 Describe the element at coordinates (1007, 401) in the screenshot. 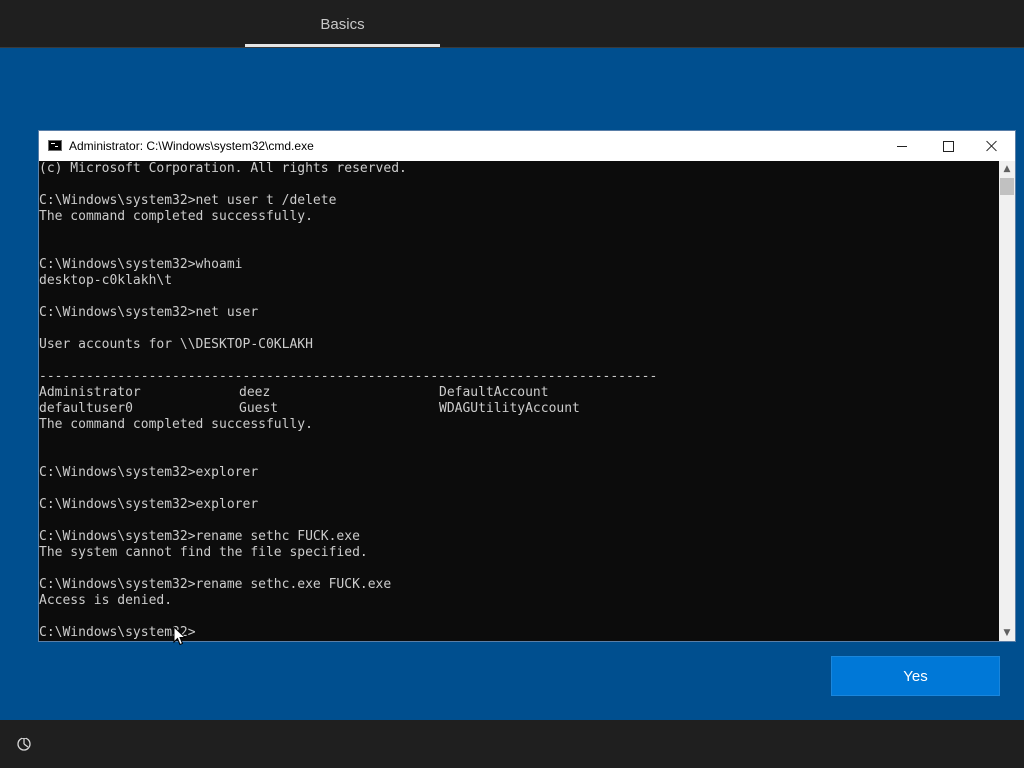

I see `vertical-scrollbar: ▲ ▼` at that location.